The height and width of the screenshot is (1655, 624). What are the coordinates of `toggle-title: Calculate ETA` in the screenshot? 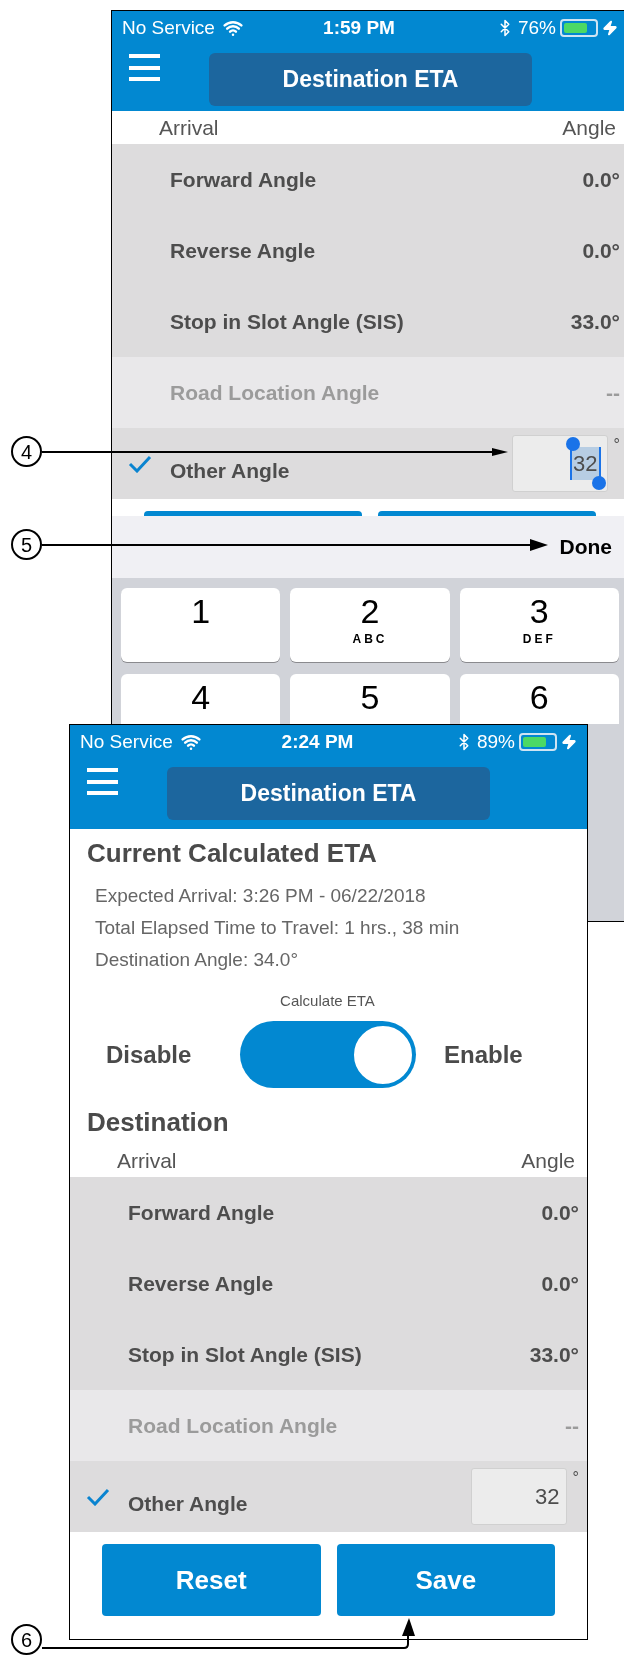 It's located at (327, 1001).